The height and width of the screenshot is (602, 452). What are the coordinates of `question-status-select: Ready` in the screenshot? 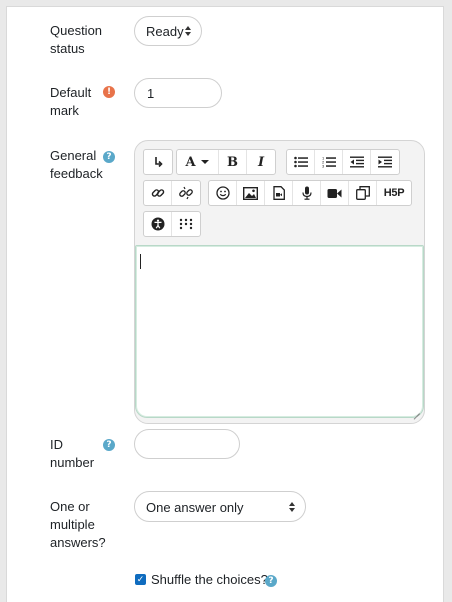 It's located at (168, 31).